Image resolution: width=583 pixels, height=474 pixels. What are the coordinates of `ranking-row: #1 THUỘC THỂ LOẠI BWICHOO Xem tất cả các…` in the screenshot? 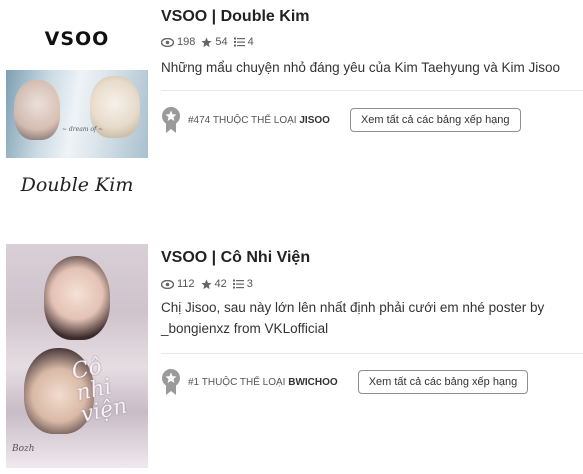 It's located at (345, 382).